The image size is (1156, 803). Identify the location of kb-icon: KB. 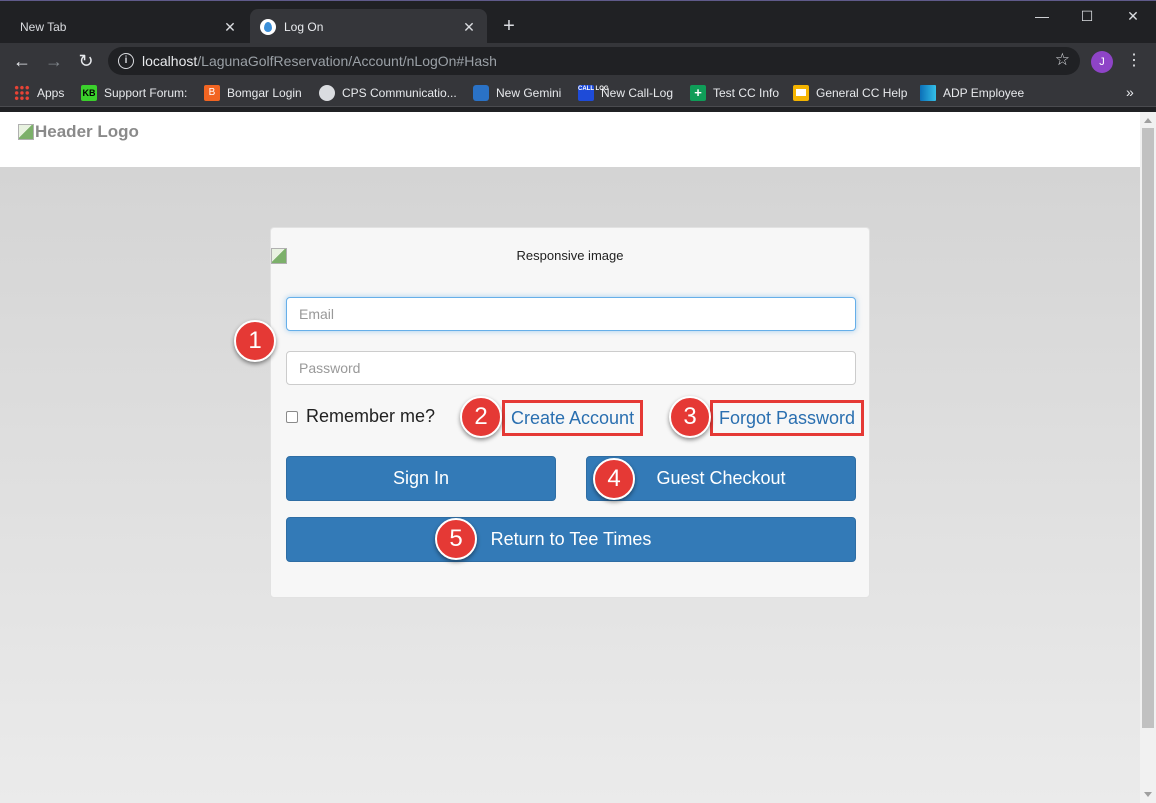
(89, 93).